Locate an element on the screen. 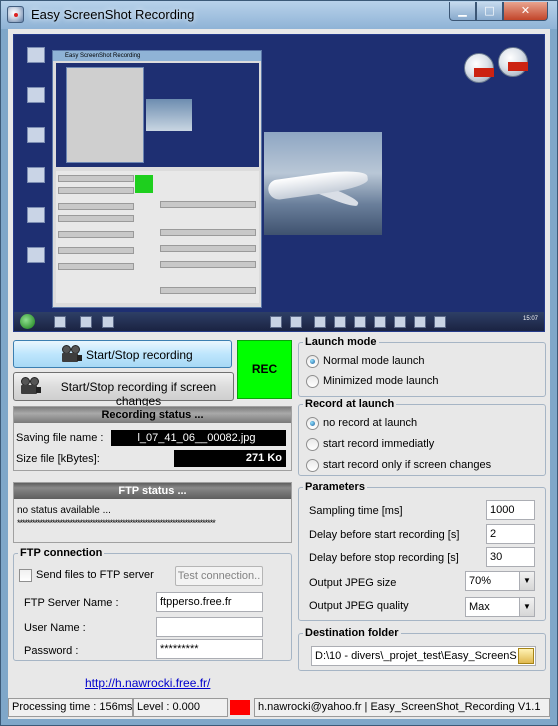 Image resolution: width=558 pixels, height=726 pixels. radio-normal-launch is located at coordinates (312, 361).